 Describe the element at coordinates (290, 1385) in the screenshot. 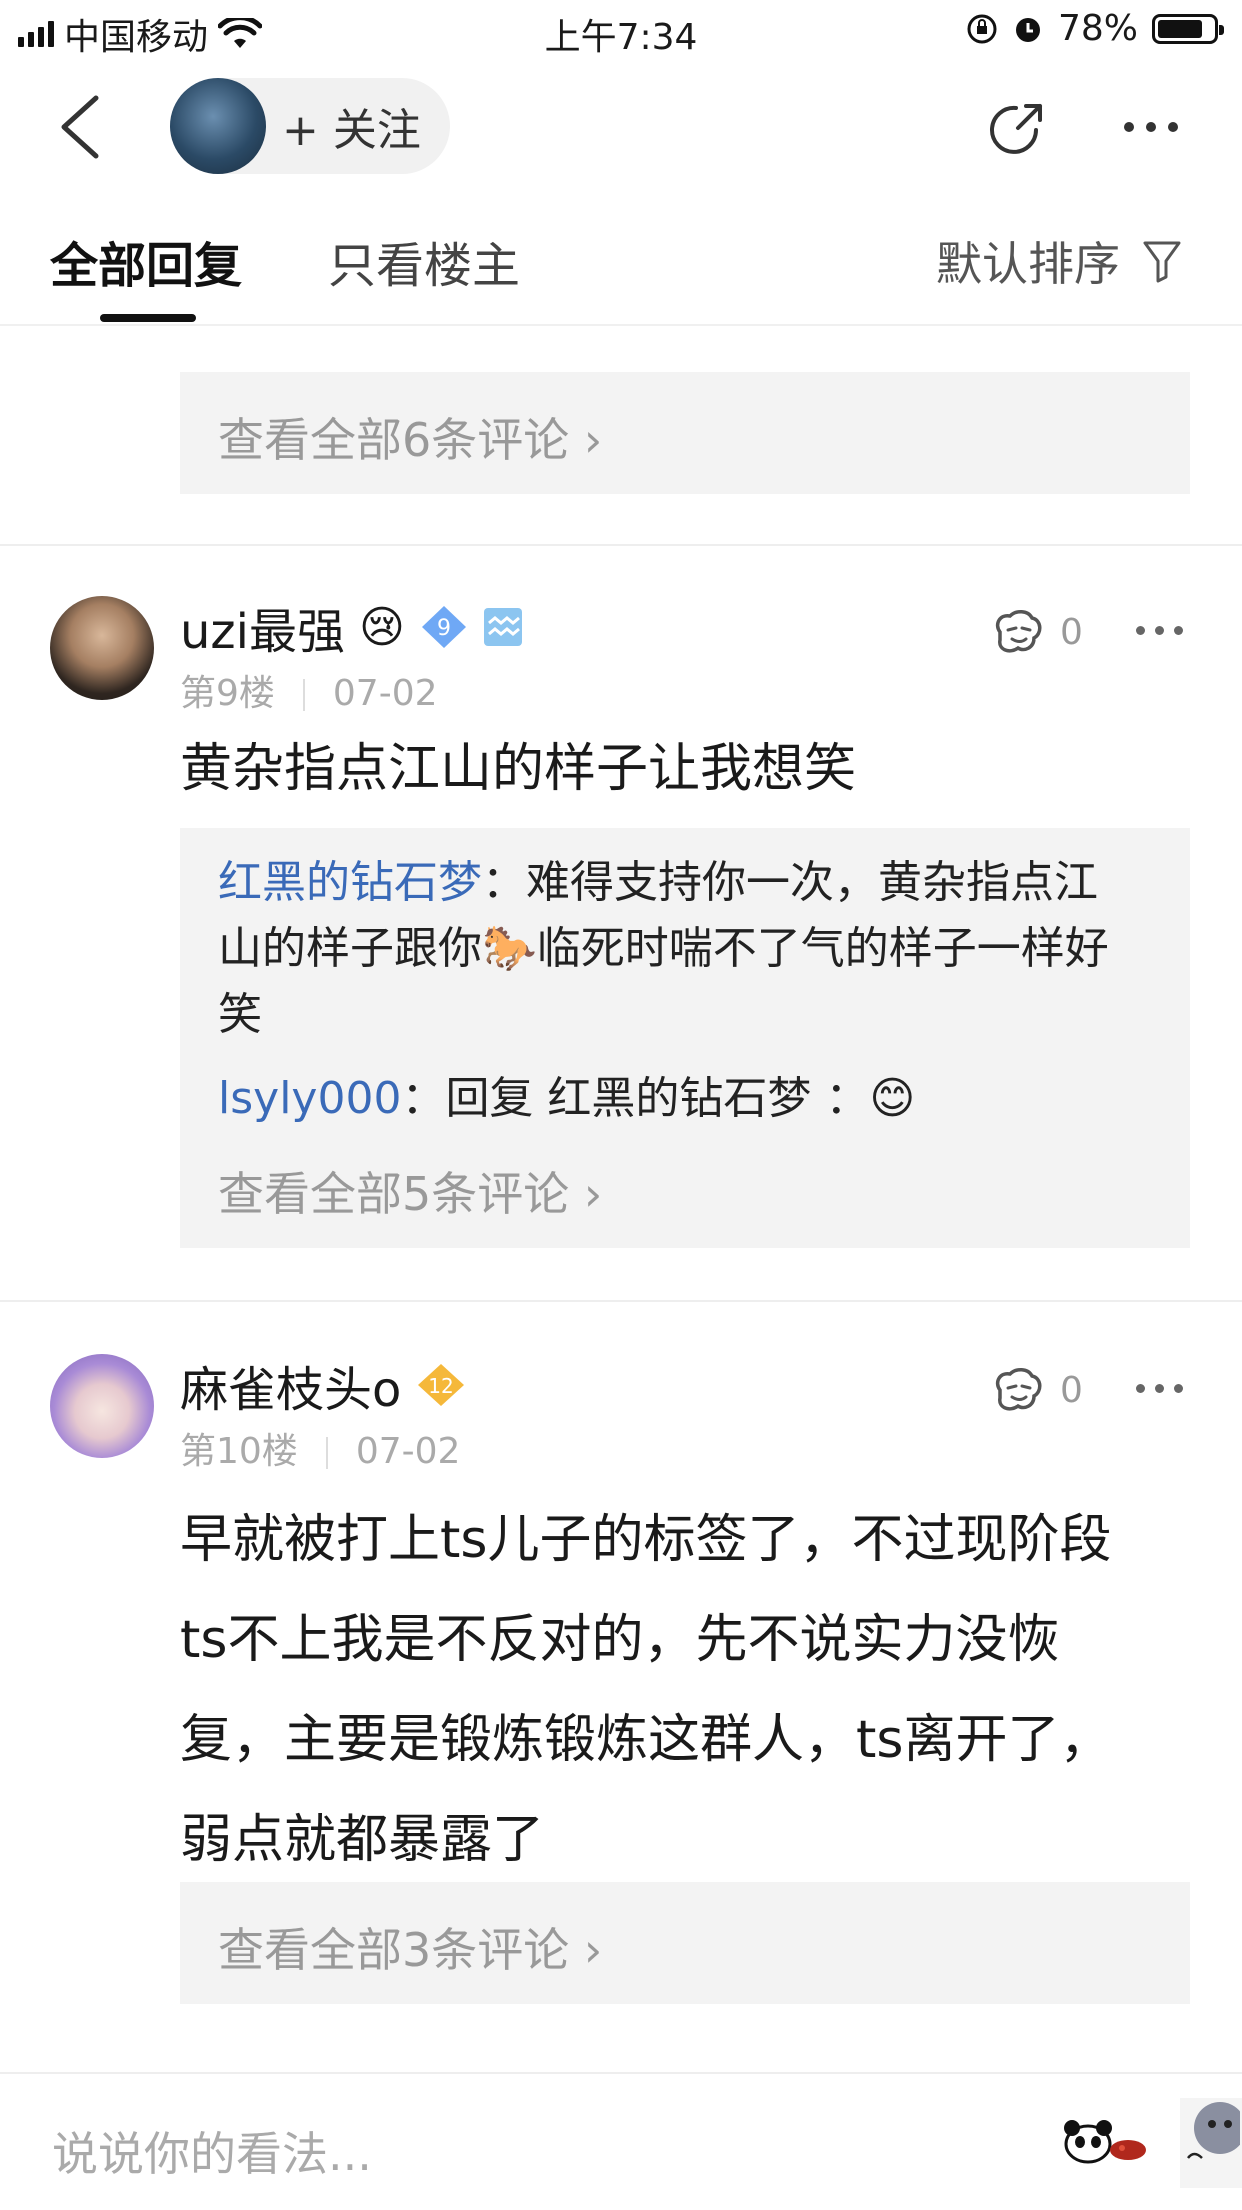

I see `username: 麻雀枝头o` at that location.